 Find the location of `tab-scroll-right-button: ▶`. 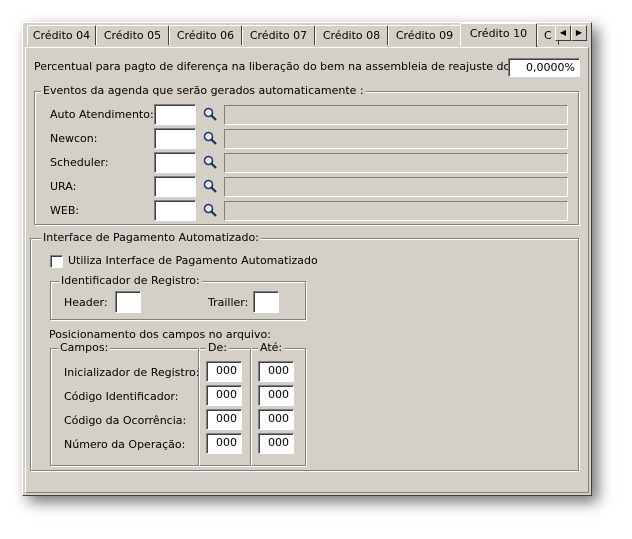

tab-scroll-right-button: ▶ is located at coordinates (579, 33).